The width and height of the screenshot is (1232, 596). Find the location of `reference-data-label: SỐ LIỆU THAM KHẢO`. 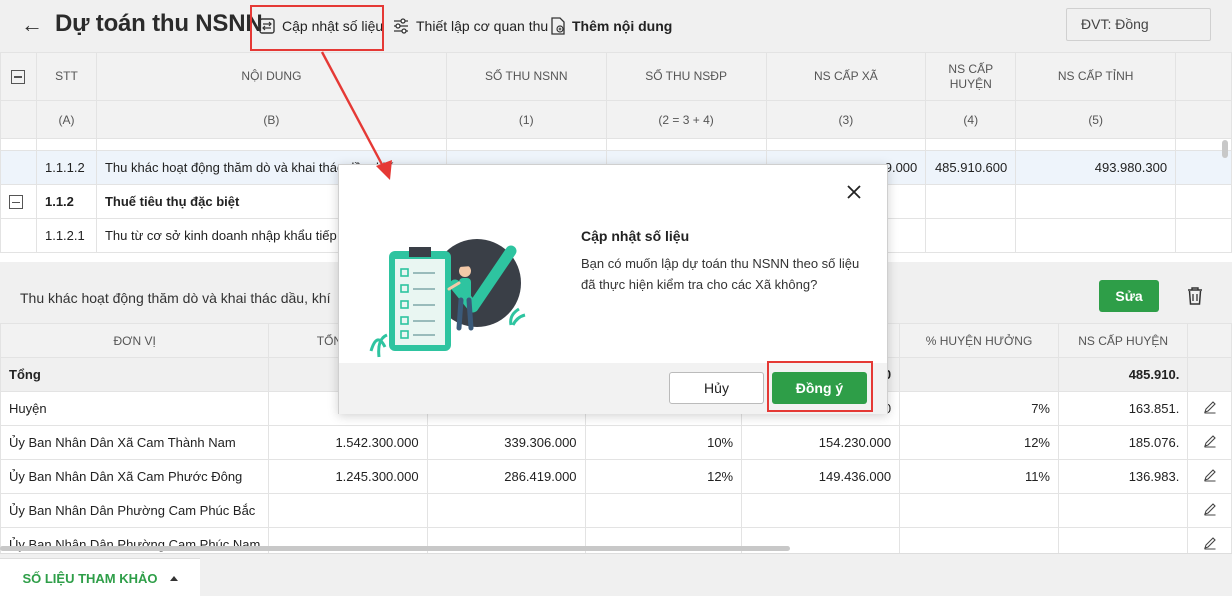

reference-data-label: SỐ LIỆU THAM KHẢO is located at coordinates (90, 578).